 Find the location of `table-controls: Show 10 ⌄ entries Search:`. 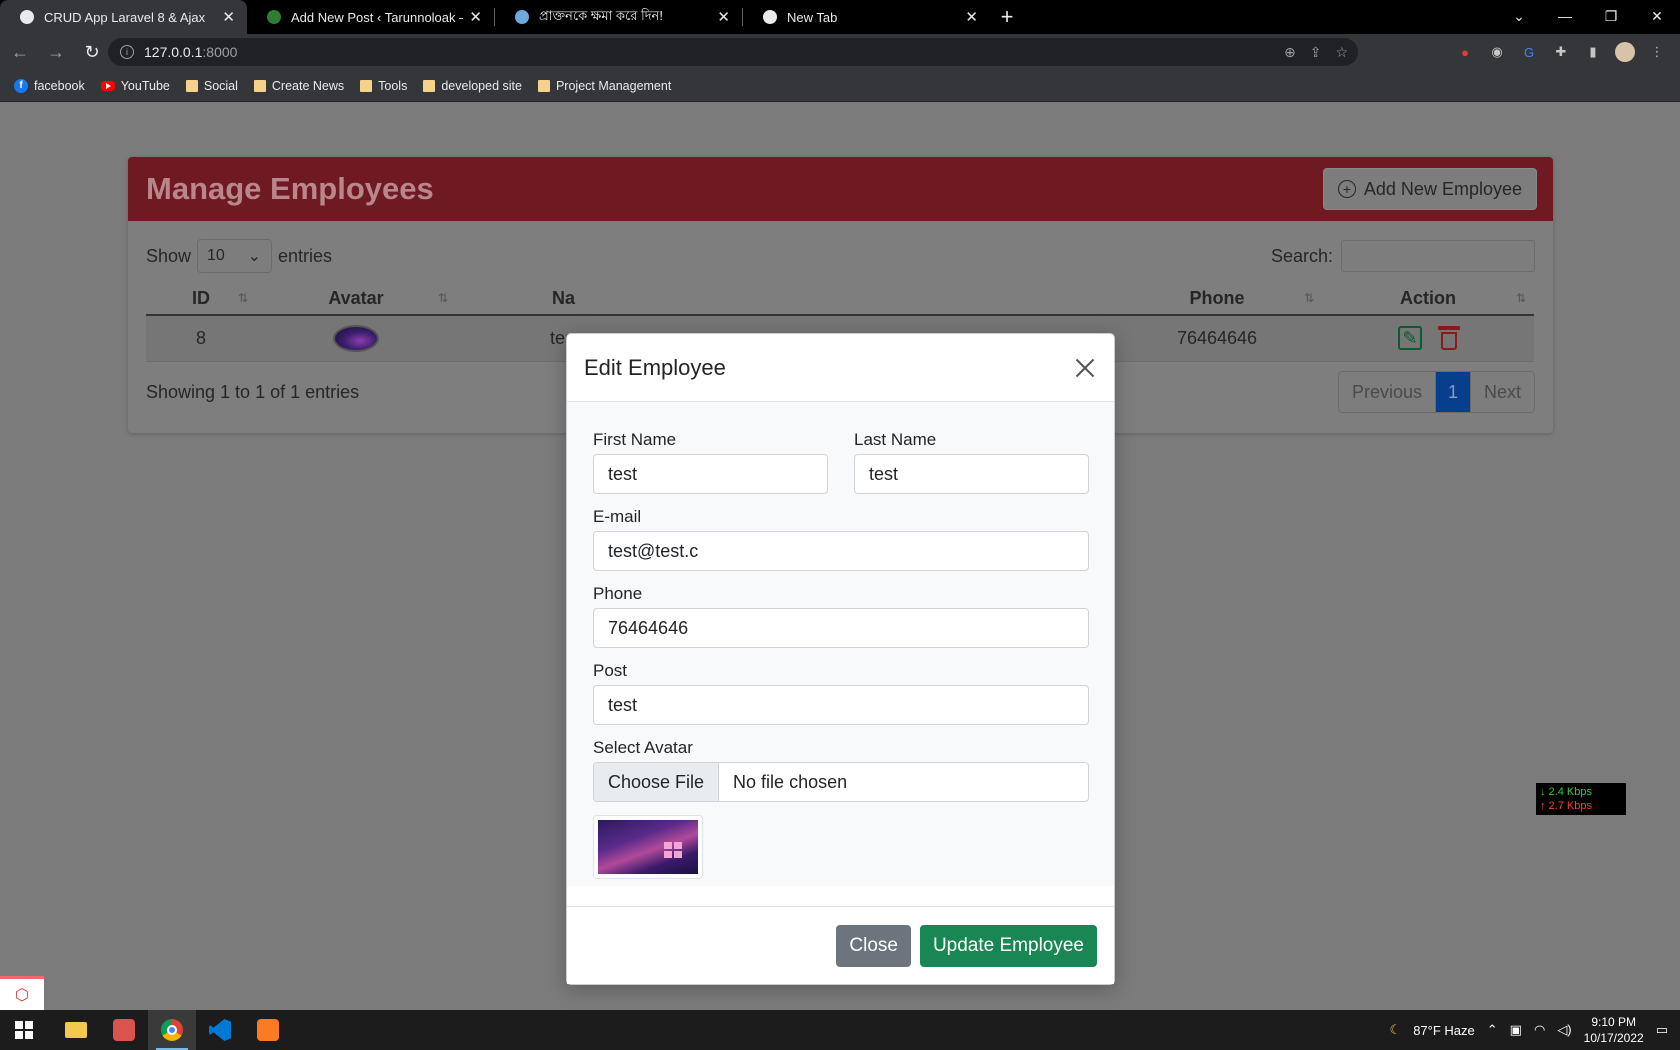

table-controls: Show 10 ⌄ entries Search: is located at coordinates (840, 256).